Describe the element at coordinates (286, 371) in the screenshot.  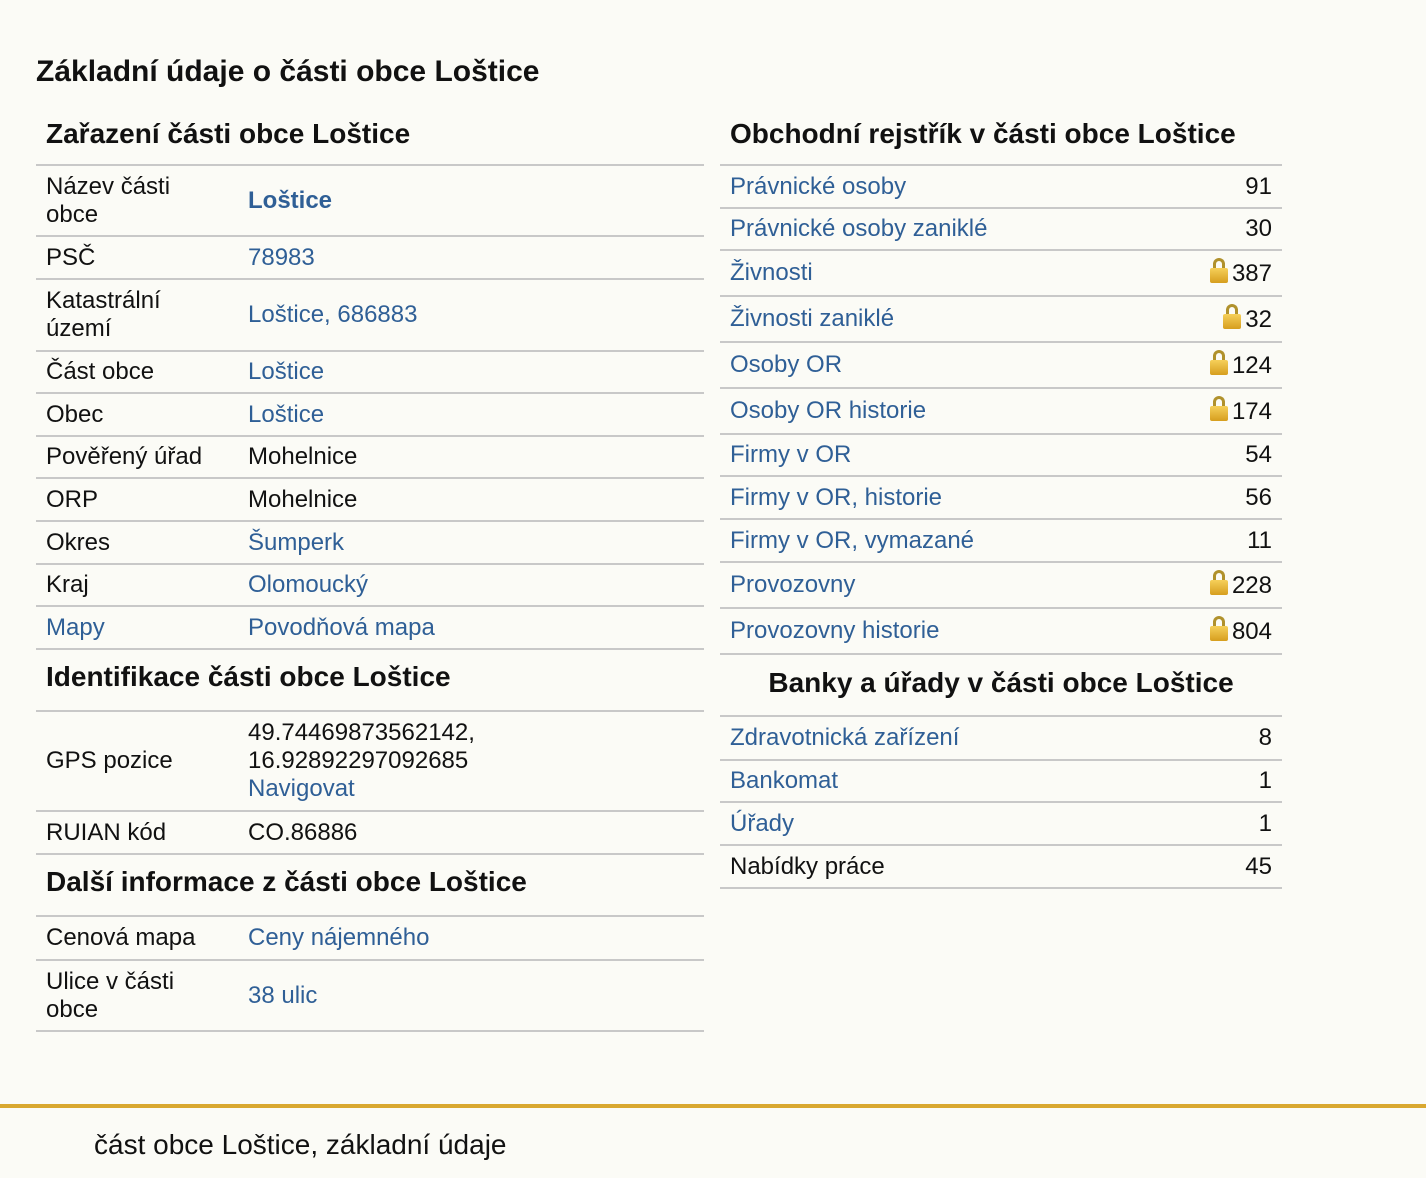
I see `cast-obce-link: Loštice` at that location.